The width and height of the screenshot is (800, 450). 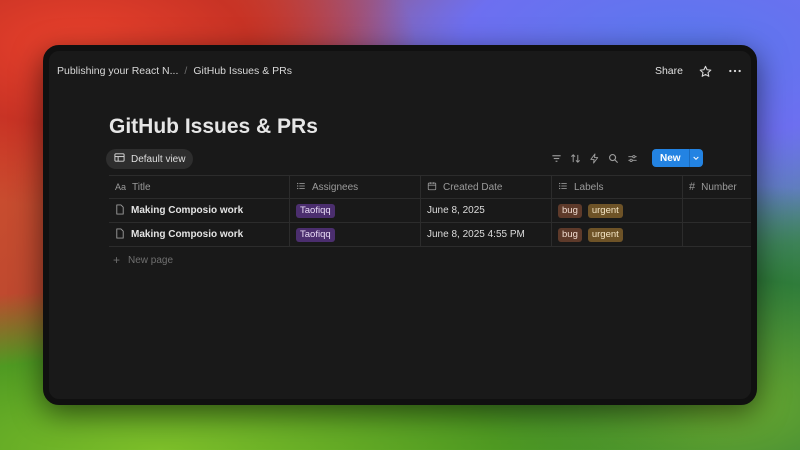 What do you see at coordinates (705, 71) in the screenshot?
I see `star-icon` at bounding box center [705, 71].